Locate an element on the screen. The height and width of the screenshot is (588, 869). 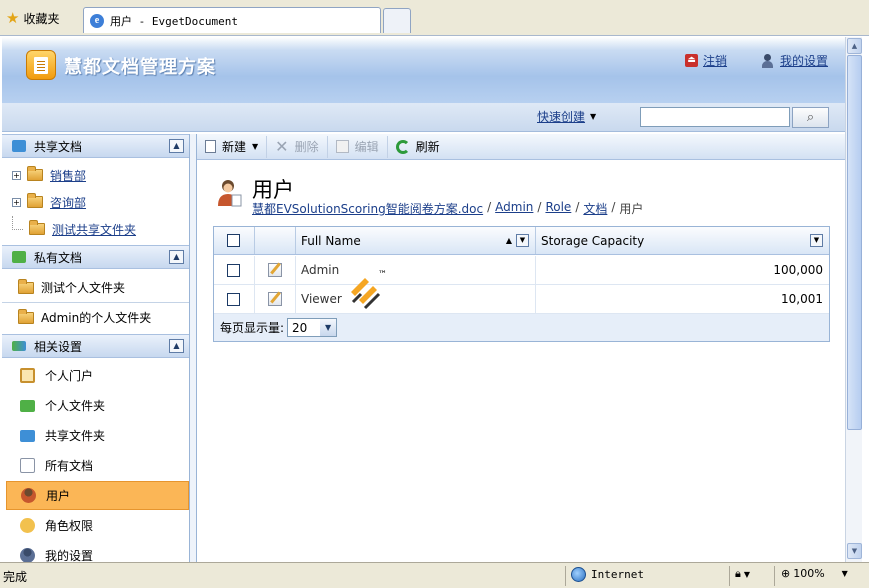
favorites-button: ★ 收藏夹 is located at coordinates (32, 18).